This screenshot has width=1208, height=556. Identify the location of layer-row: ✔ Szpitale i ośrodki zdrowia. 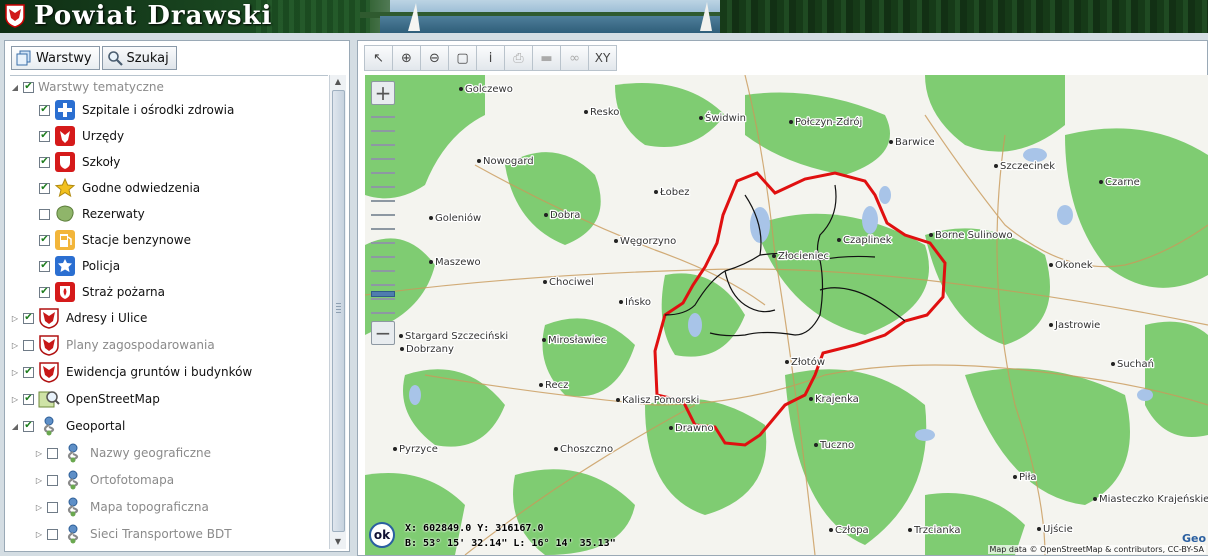
(130, 110).